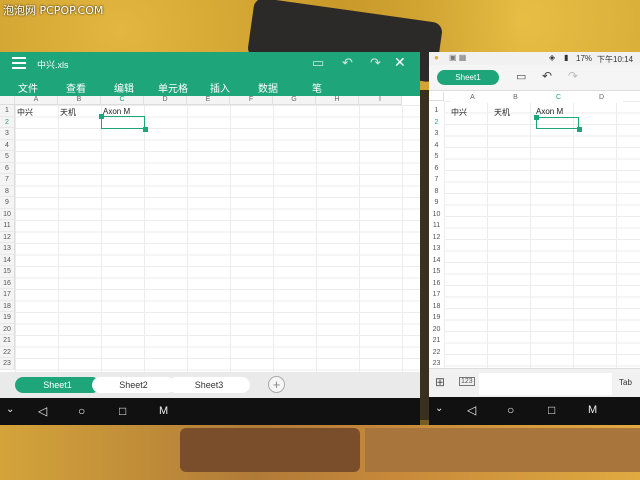  What do you see at coordinates (467, 381) in the screenshot?
I see `keypad-button: 123` at bounding box center [467, 381].